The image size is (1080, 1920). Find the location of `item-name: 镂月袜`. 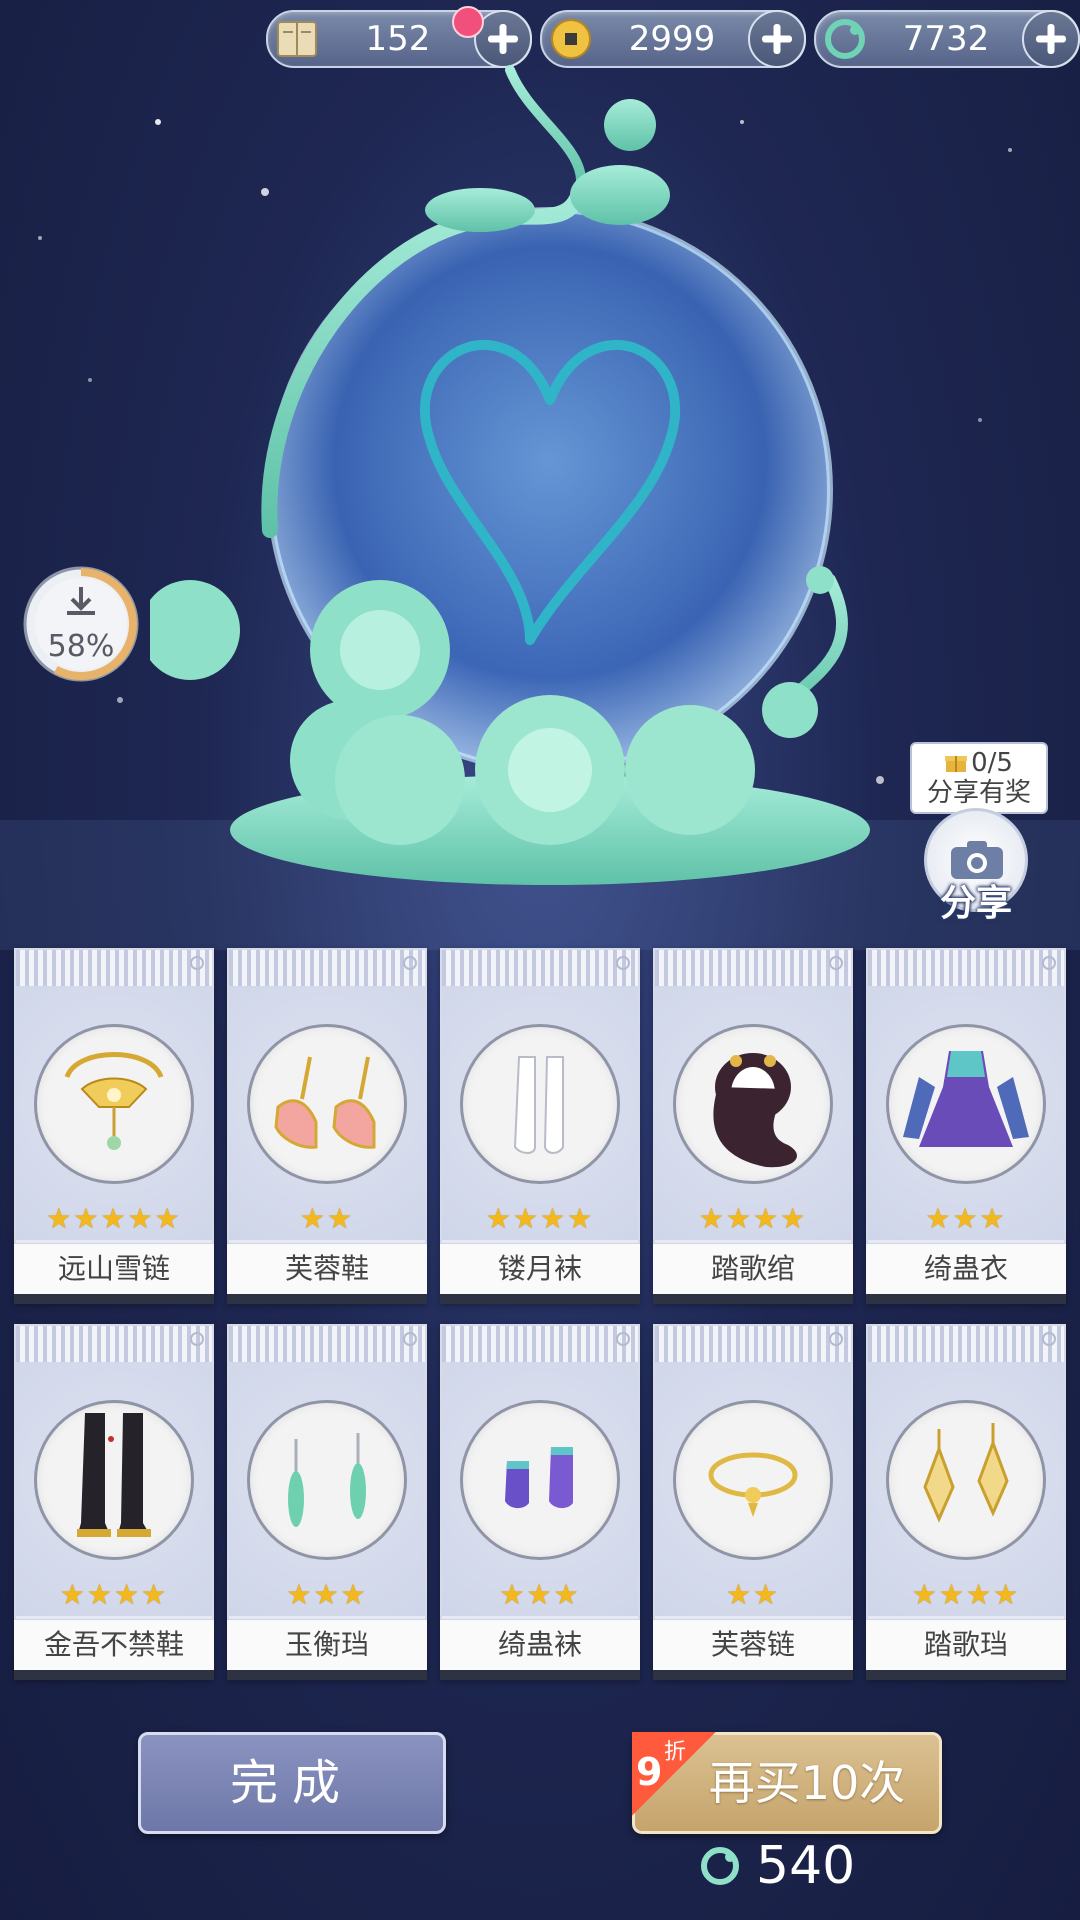

item-name: 镂月袜 is located at coordinates (540, 1268).